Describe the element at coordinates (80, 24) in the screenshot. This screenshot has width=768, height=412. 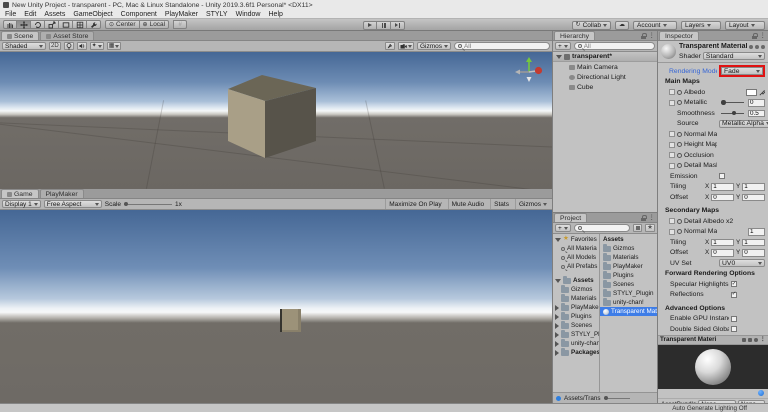
I see `transform-tool-button` at that location.